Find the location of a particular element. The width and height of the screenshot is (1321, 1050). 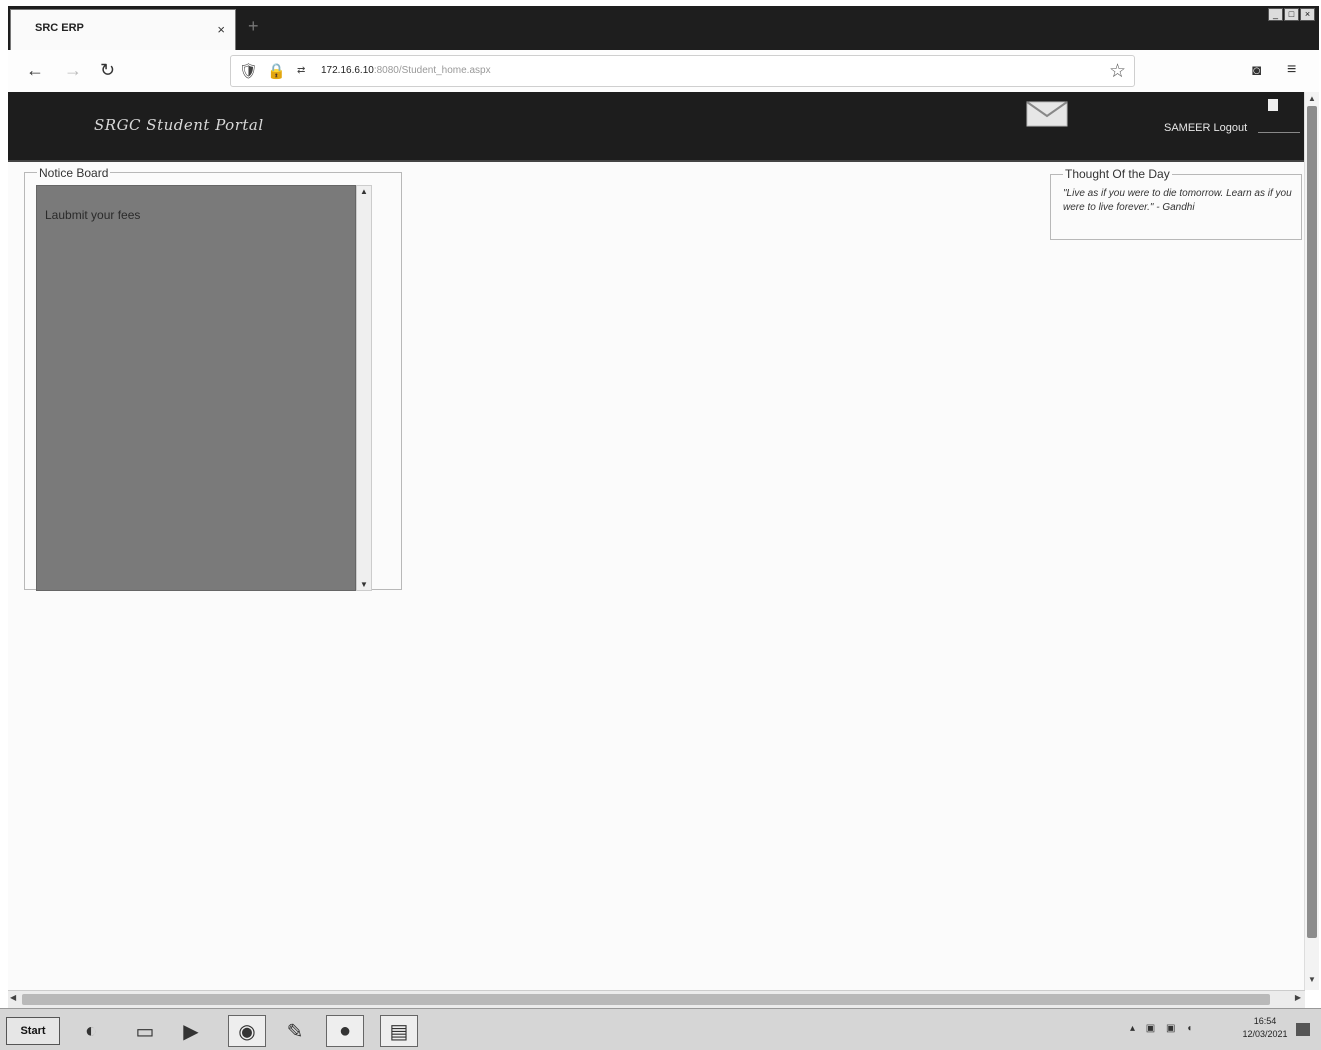

page-horizontal-scrollbar: ◀ ▶ is located at coordinates (656, 999).